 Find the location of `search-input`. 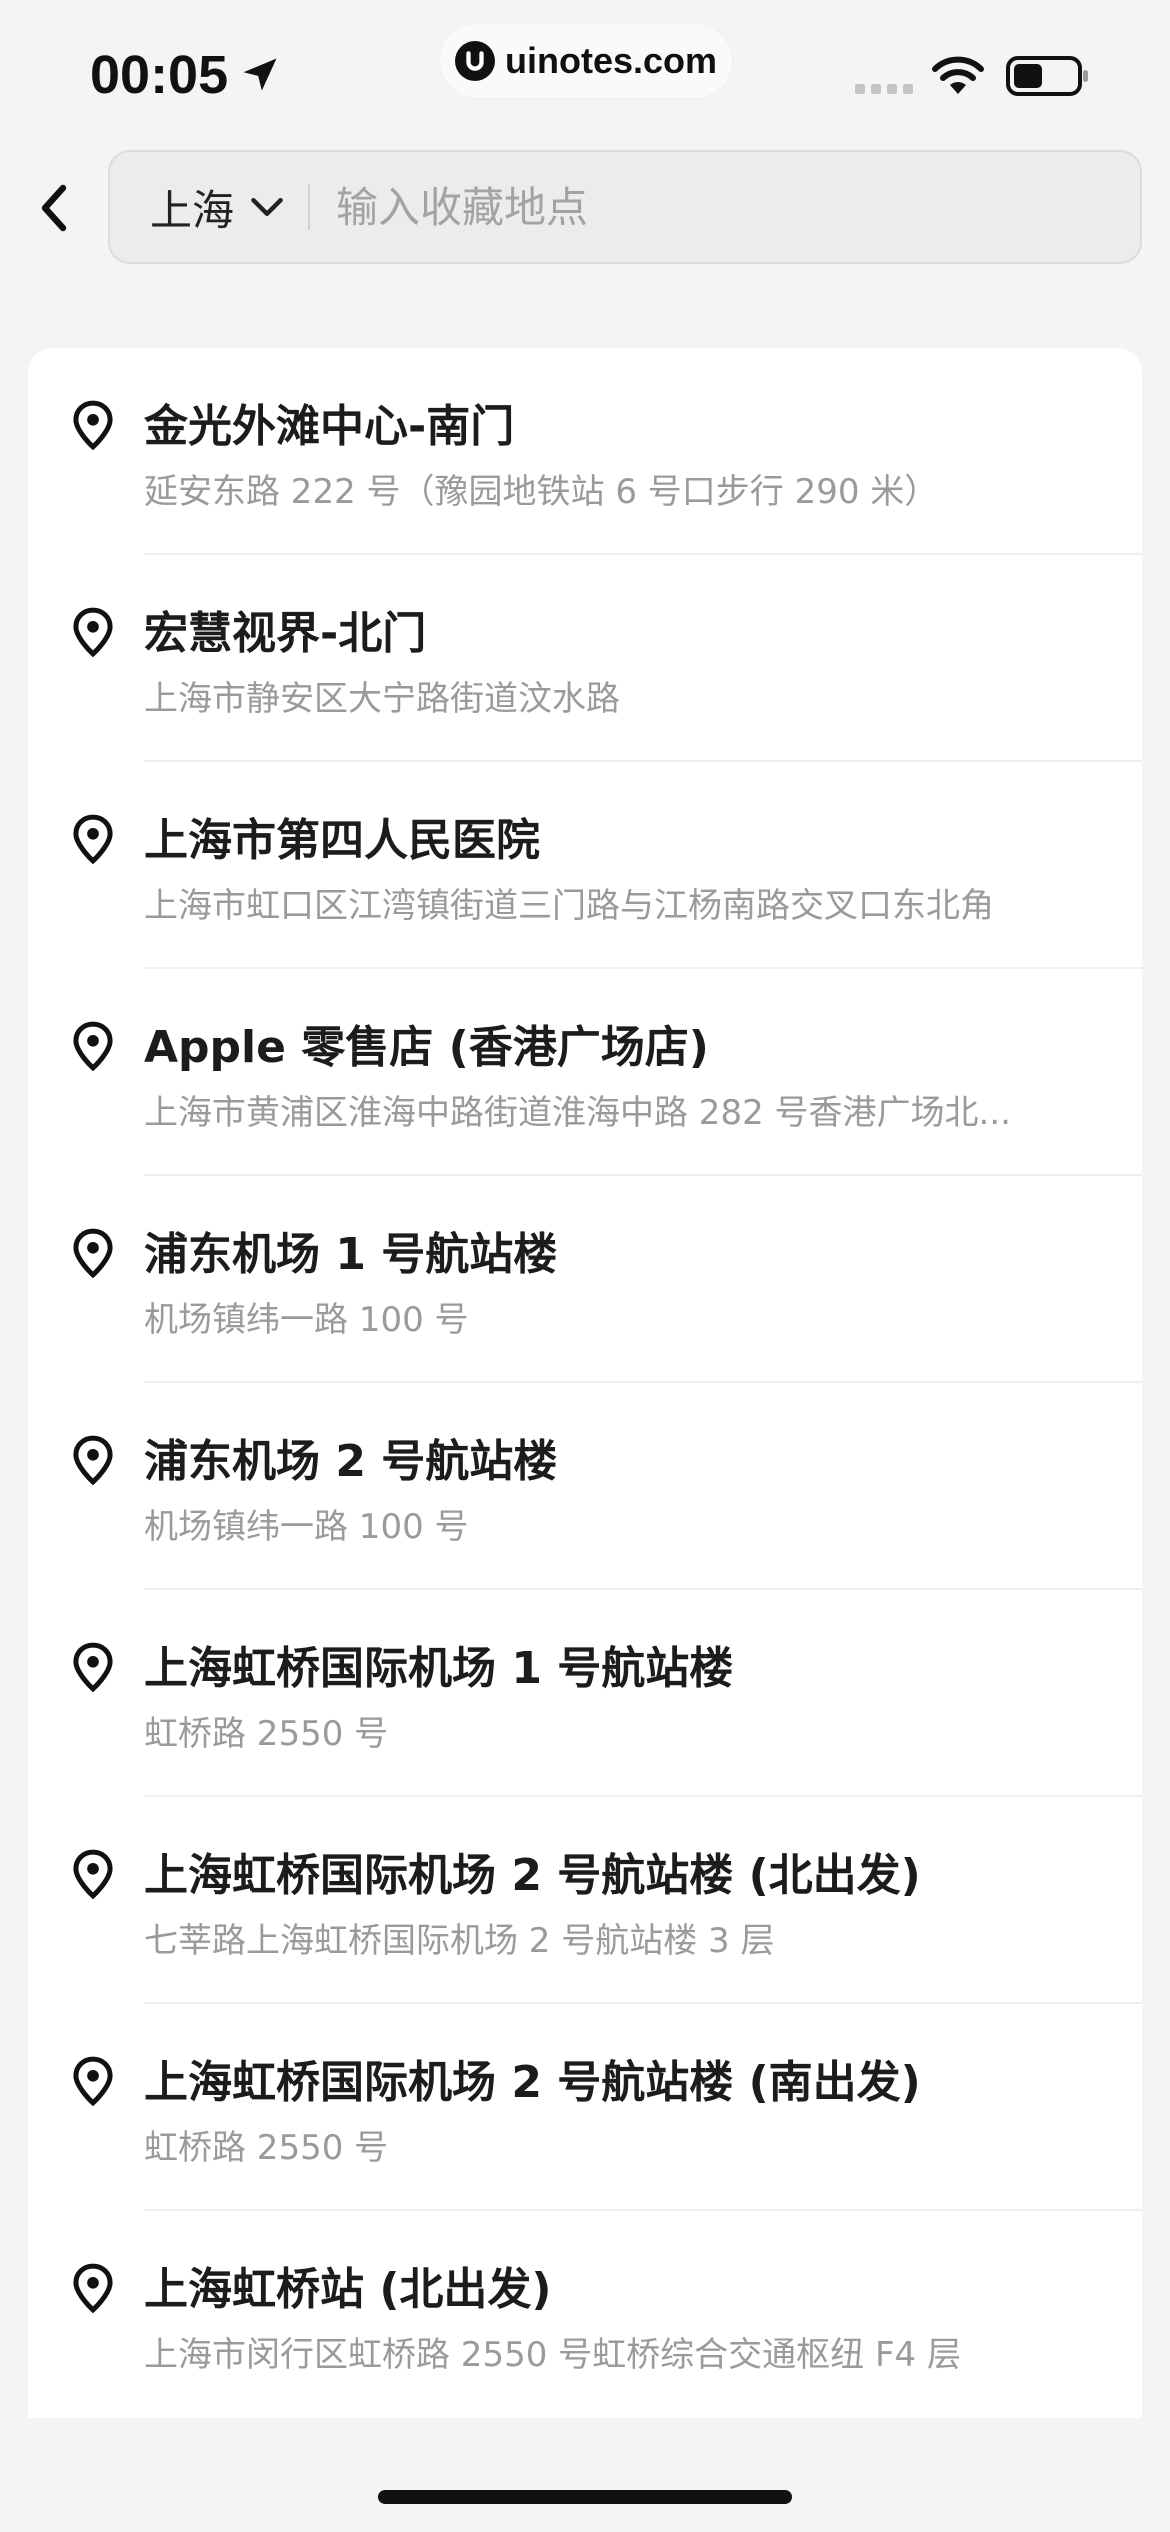

search-input is located at coordinates (686, 207).